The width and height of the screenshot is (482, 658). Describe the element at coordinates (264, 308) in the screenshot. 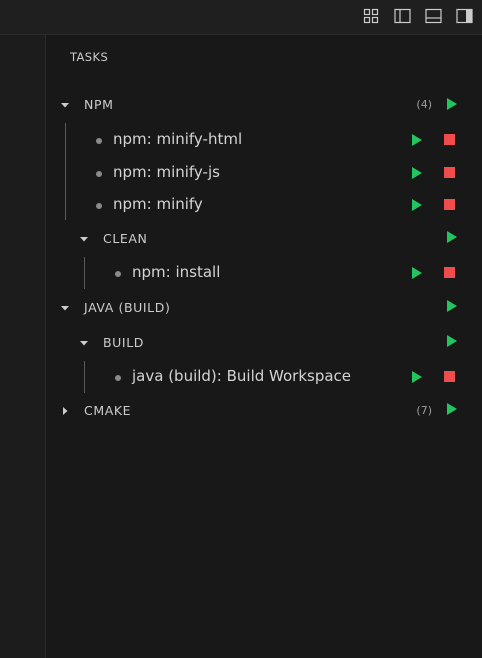

I see `group-java-build: JAVA (BUILD)` at that location.